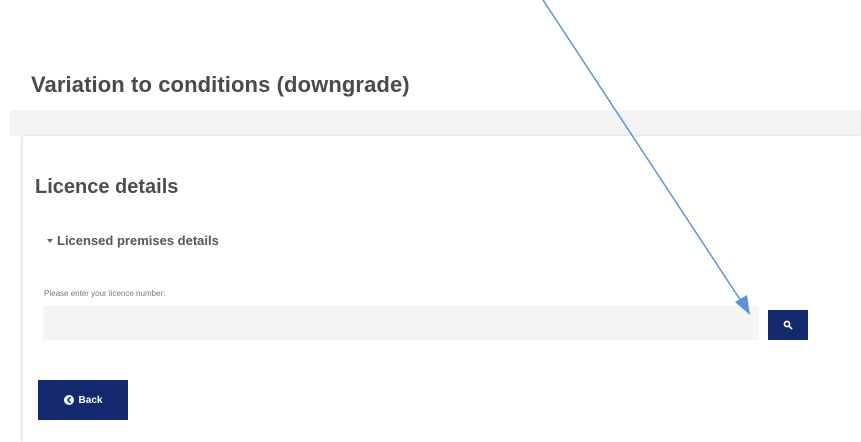 The image size is (861, 442). Describe the element at coordinates (435, 123) in the screenshot. I see `header-band` at that location.